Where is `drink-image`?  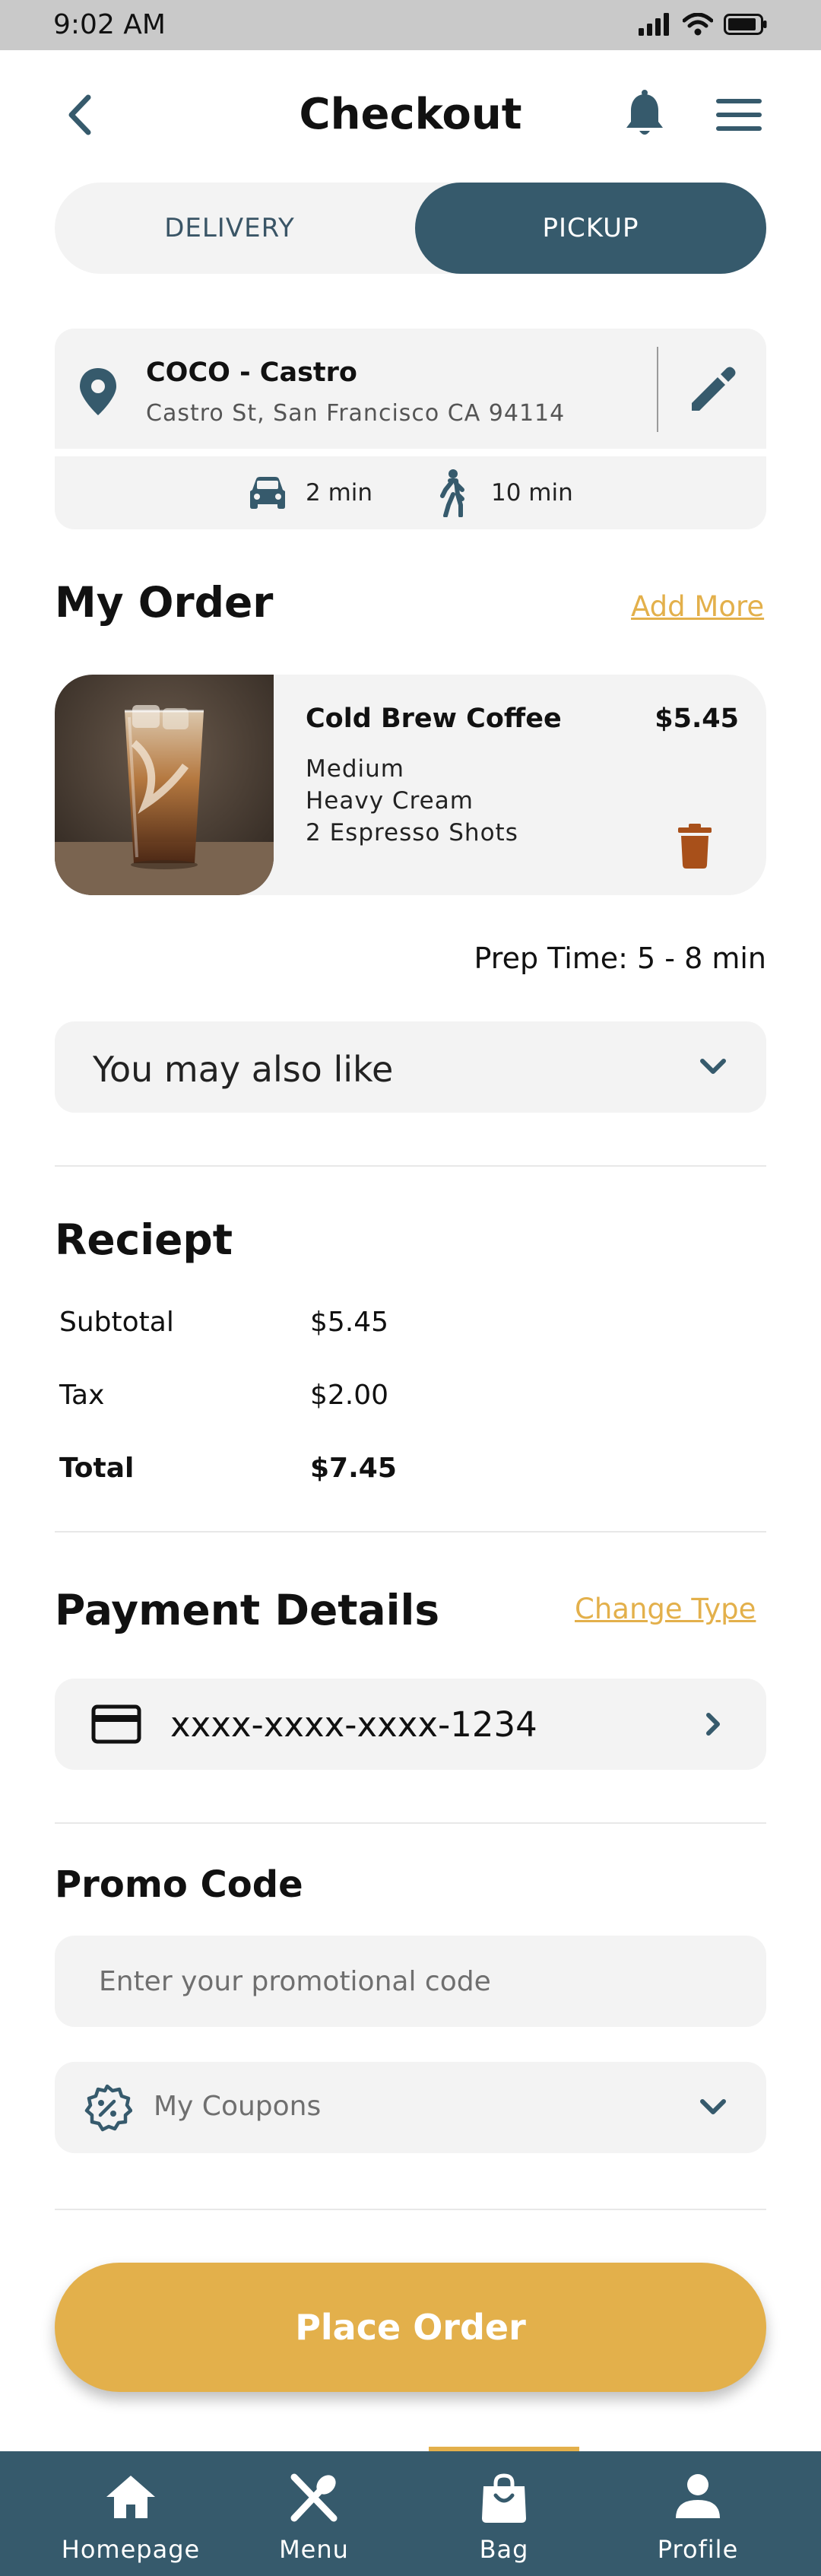
drink-image is located at coordinates (165, 785).